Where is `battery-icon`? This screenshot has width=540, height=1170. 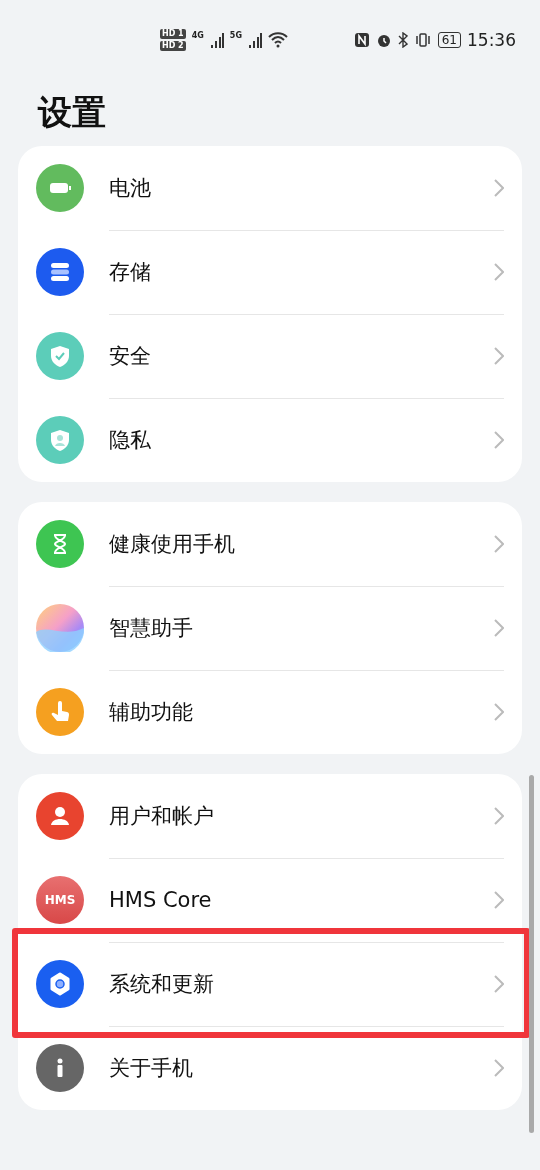 battery-icon is located at coordinates (60, 188).